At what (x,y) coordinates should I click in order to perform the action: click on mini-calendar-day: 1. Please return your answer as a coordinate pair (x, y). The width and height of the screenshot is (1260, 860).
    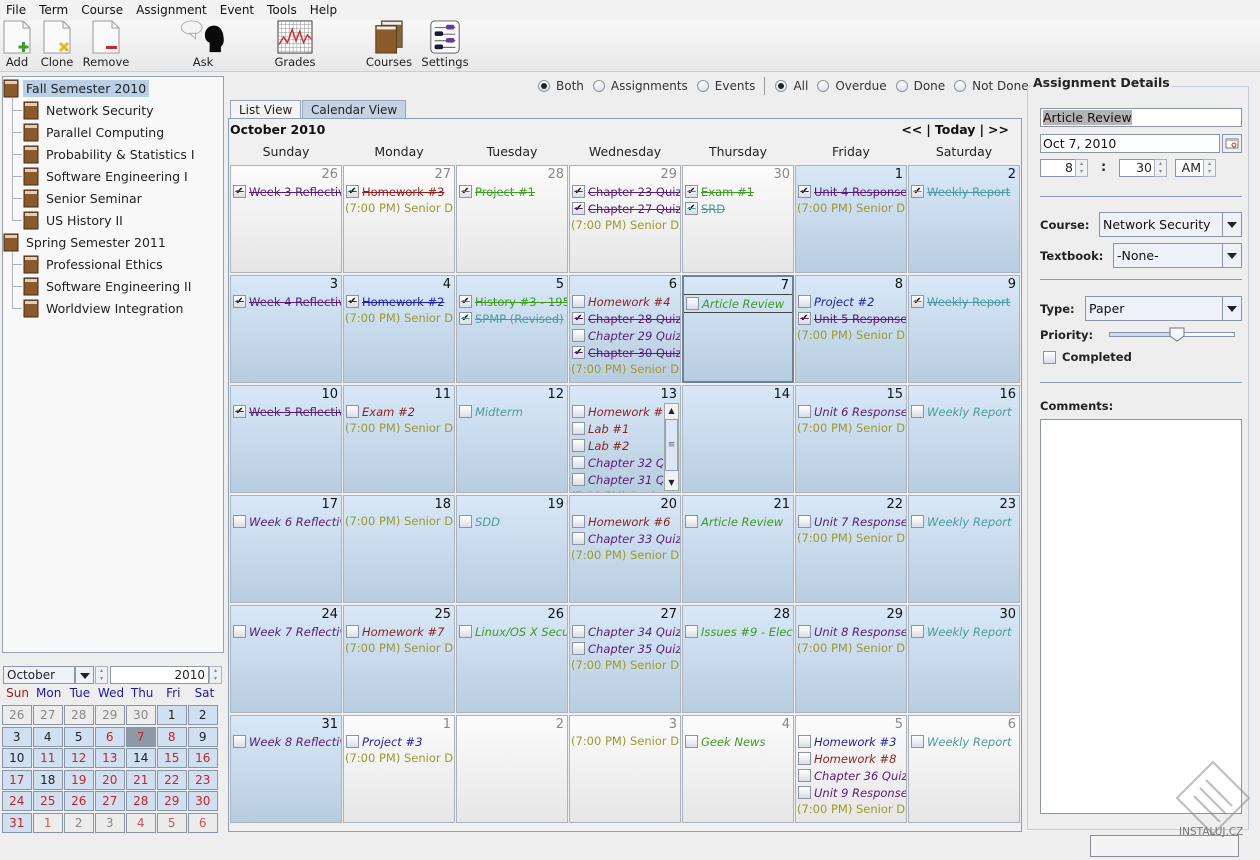
    Looking at the image, I should click on (172, 715).